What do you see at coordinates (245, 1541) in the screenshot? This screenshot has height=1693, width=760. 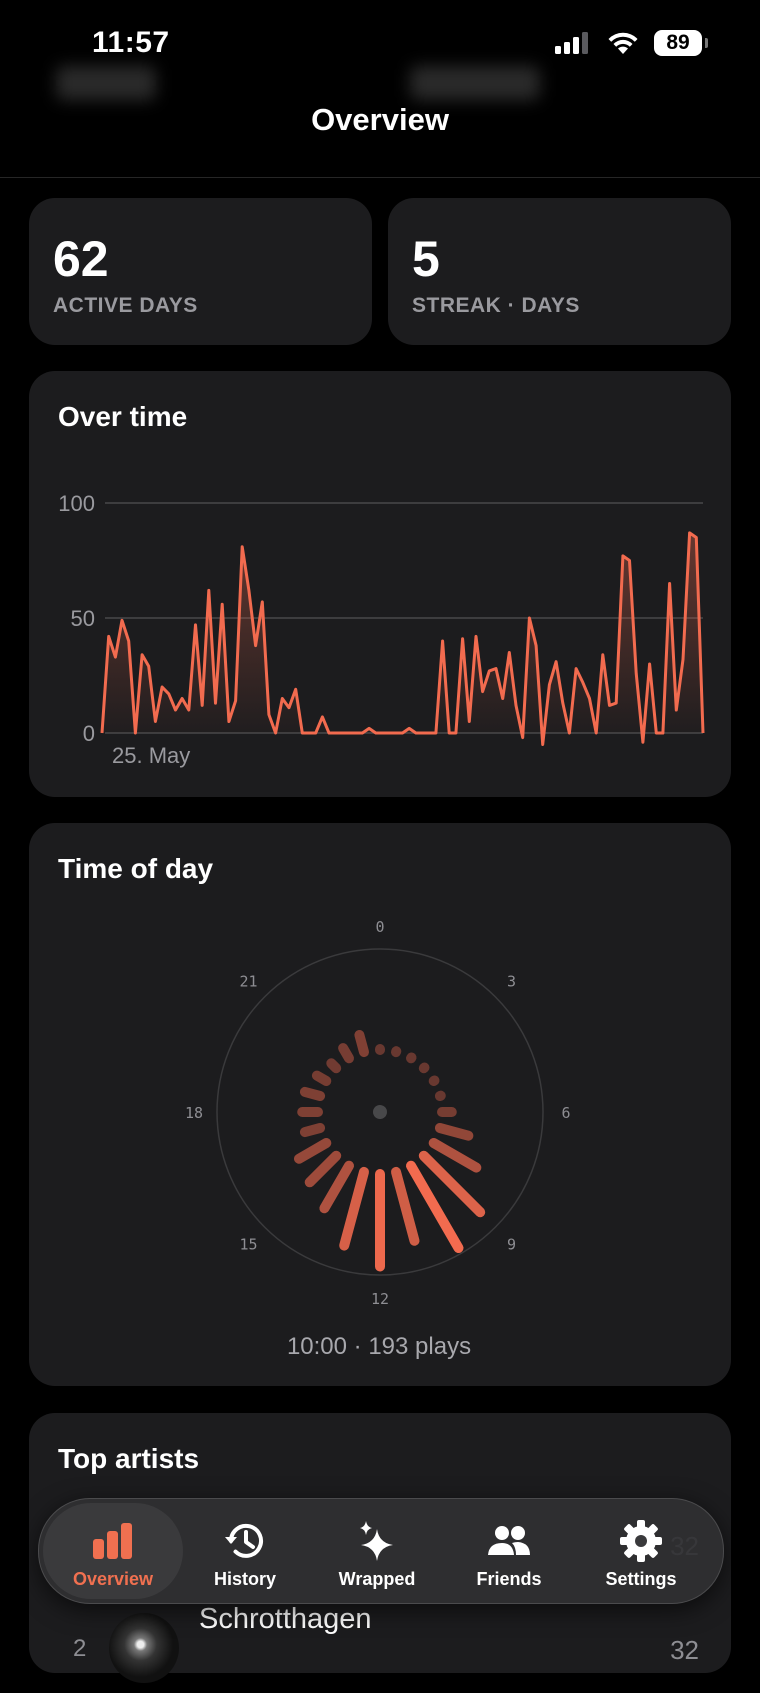 I see `history-clock-icon` at bounding box center [245, 1541].